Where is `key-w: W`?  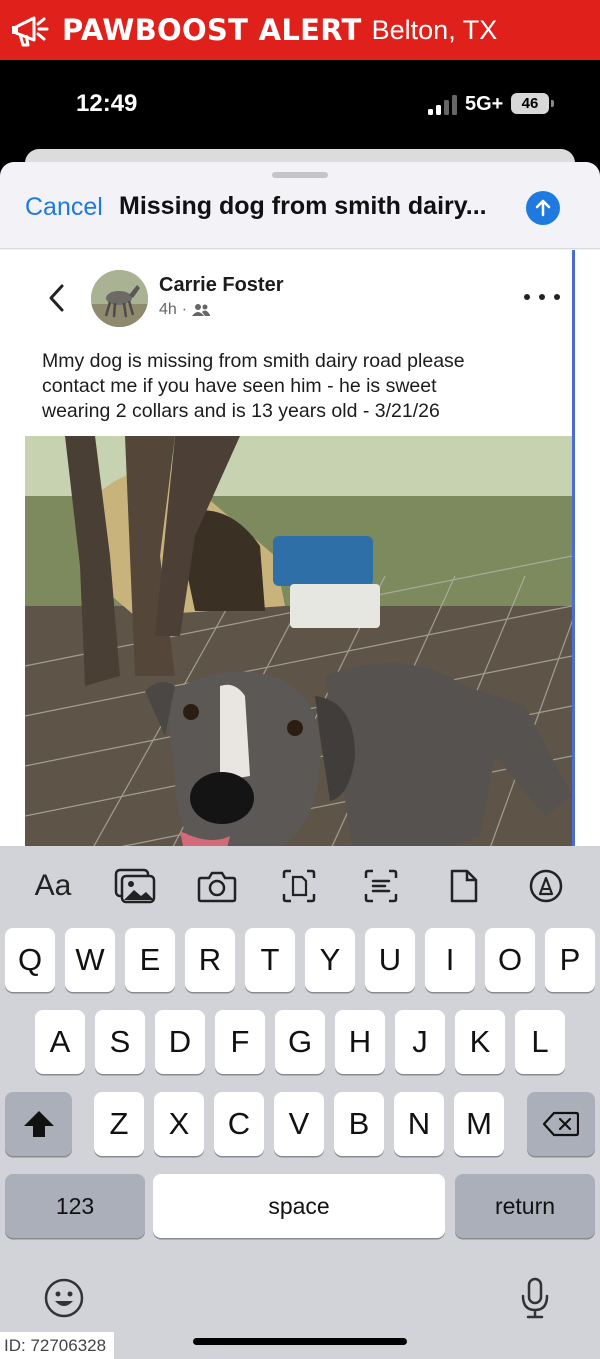 key-w: W is located at coordinates (90, 960).